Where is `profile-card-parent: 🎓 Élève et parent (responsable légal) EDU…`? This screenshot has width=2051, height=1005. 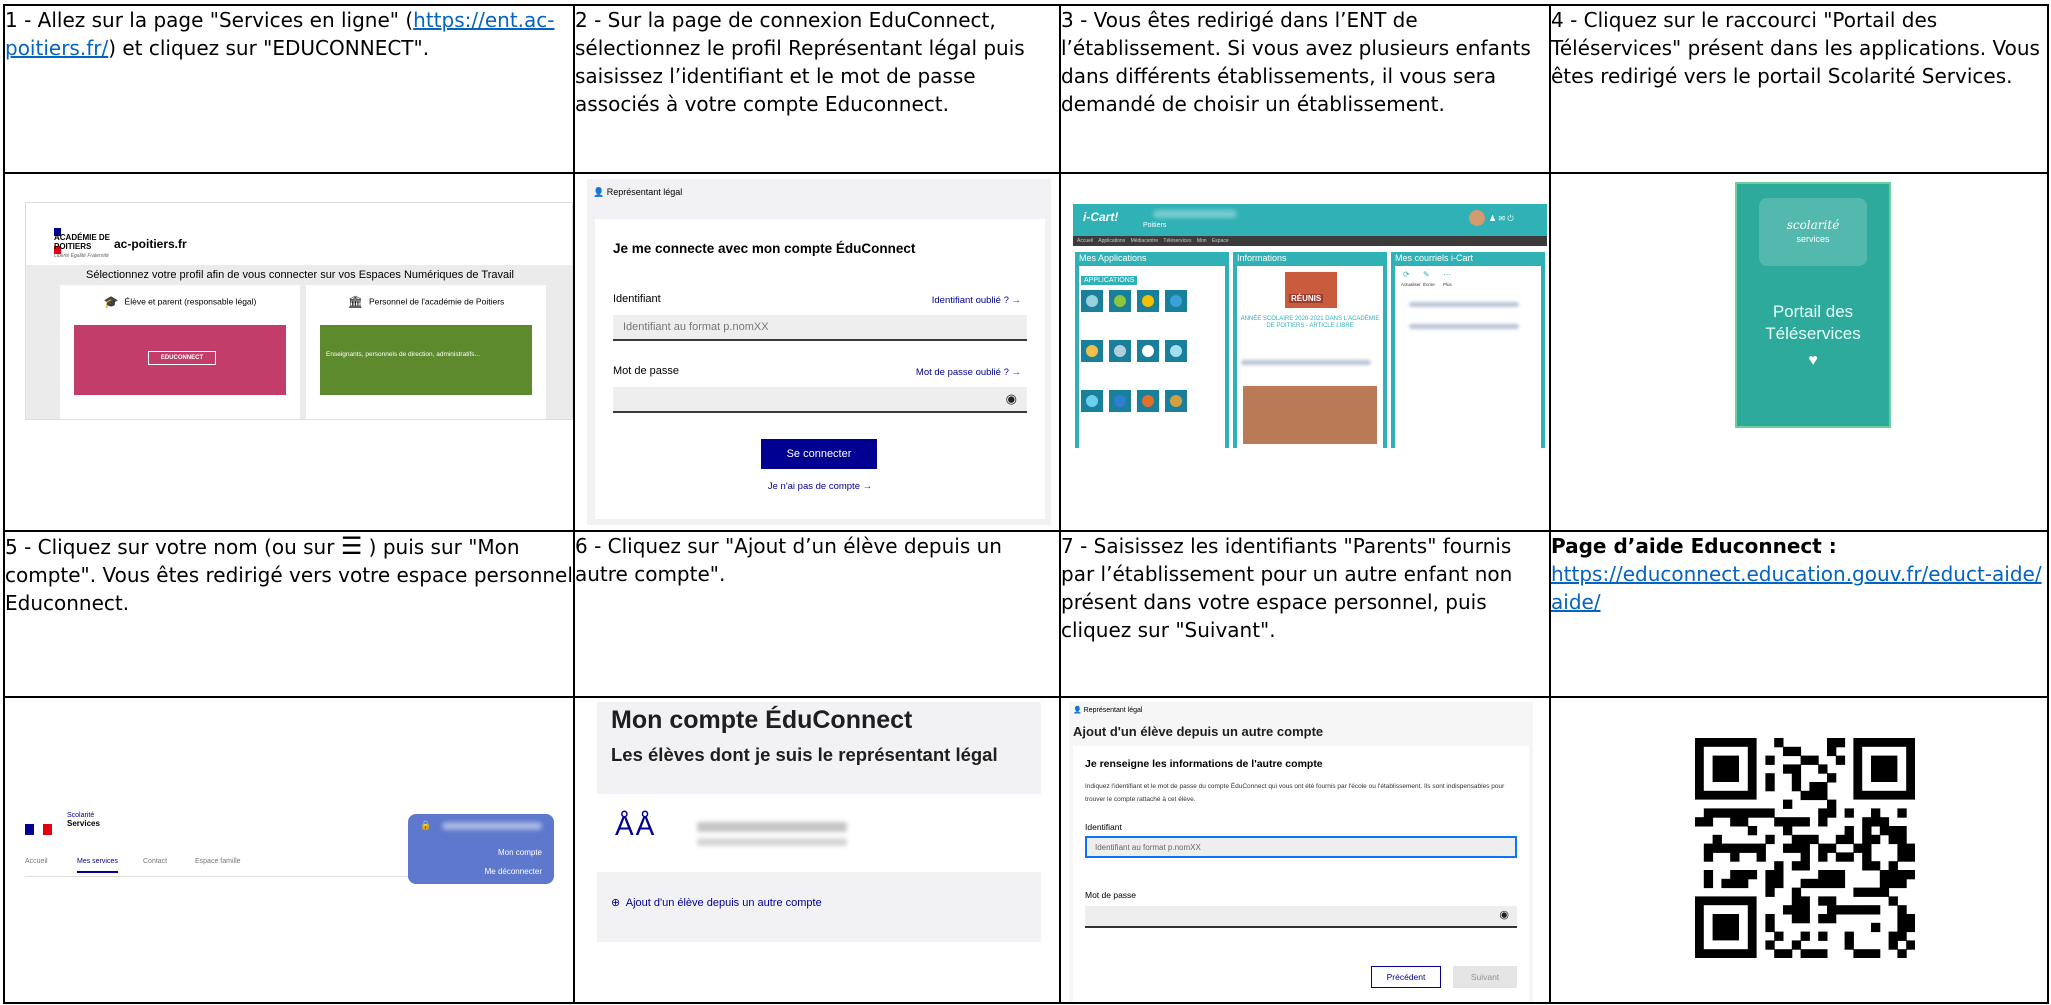
profile-card-parent: 🎓 Élève et parent (responsable légal) EDU… is located at coordinates (180, 352).